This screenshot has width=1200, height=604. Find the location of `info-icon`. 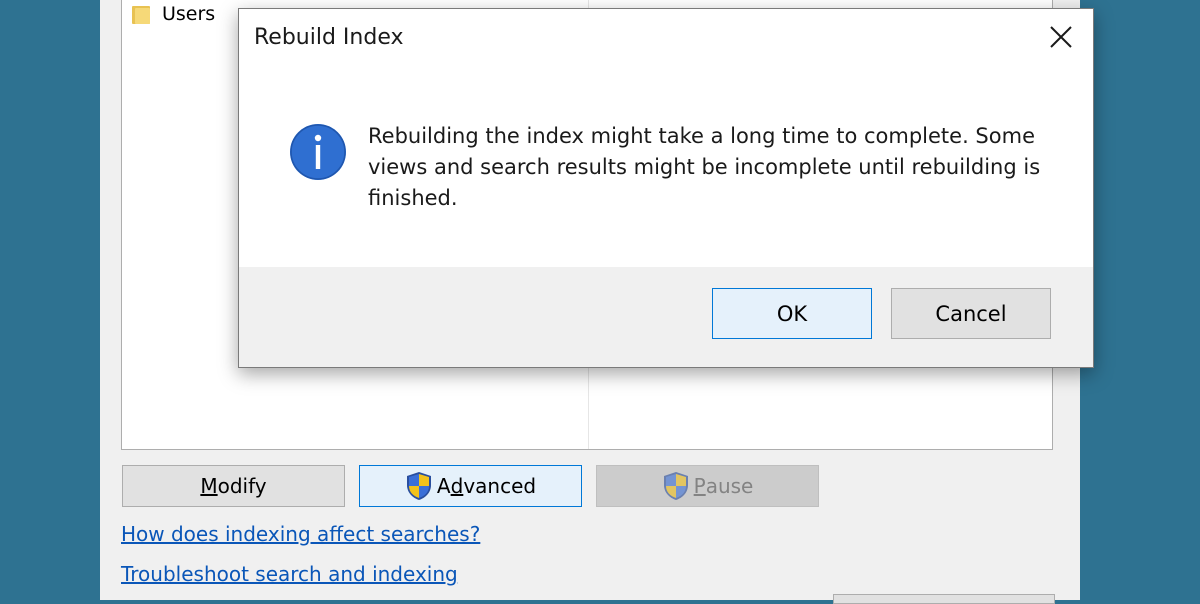

info-icon is located at coordinates (318, 152).